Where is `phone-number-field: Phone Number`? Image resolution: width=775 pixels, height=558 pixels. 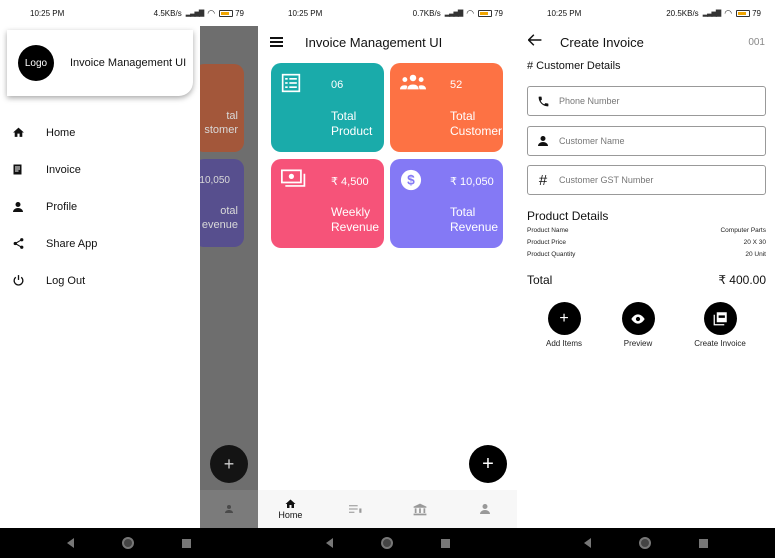
phone-number-field: Phone Number is located at coordinates (646, 101).